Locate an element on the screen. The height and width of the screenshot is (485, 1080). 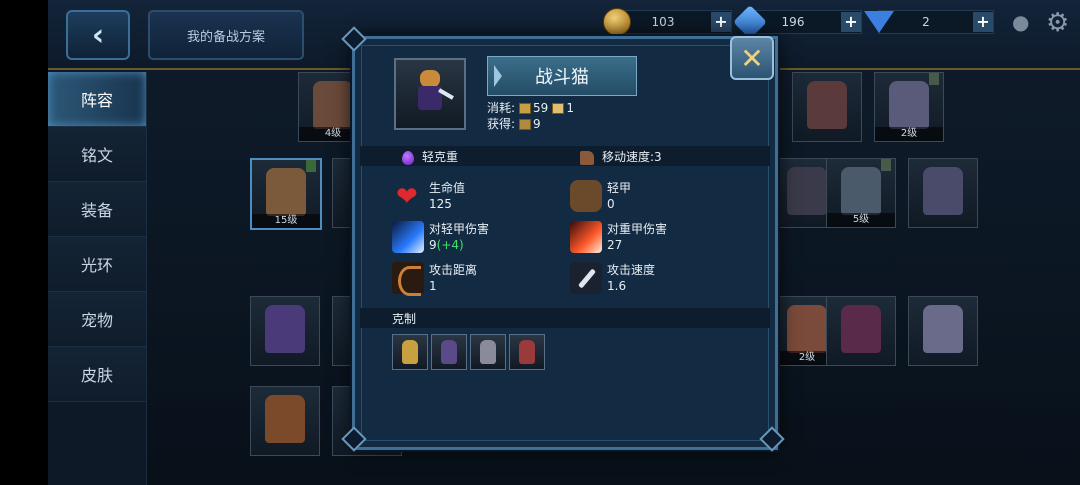
back-arrow-icon: ‹ is located at coordinates (98, 35).